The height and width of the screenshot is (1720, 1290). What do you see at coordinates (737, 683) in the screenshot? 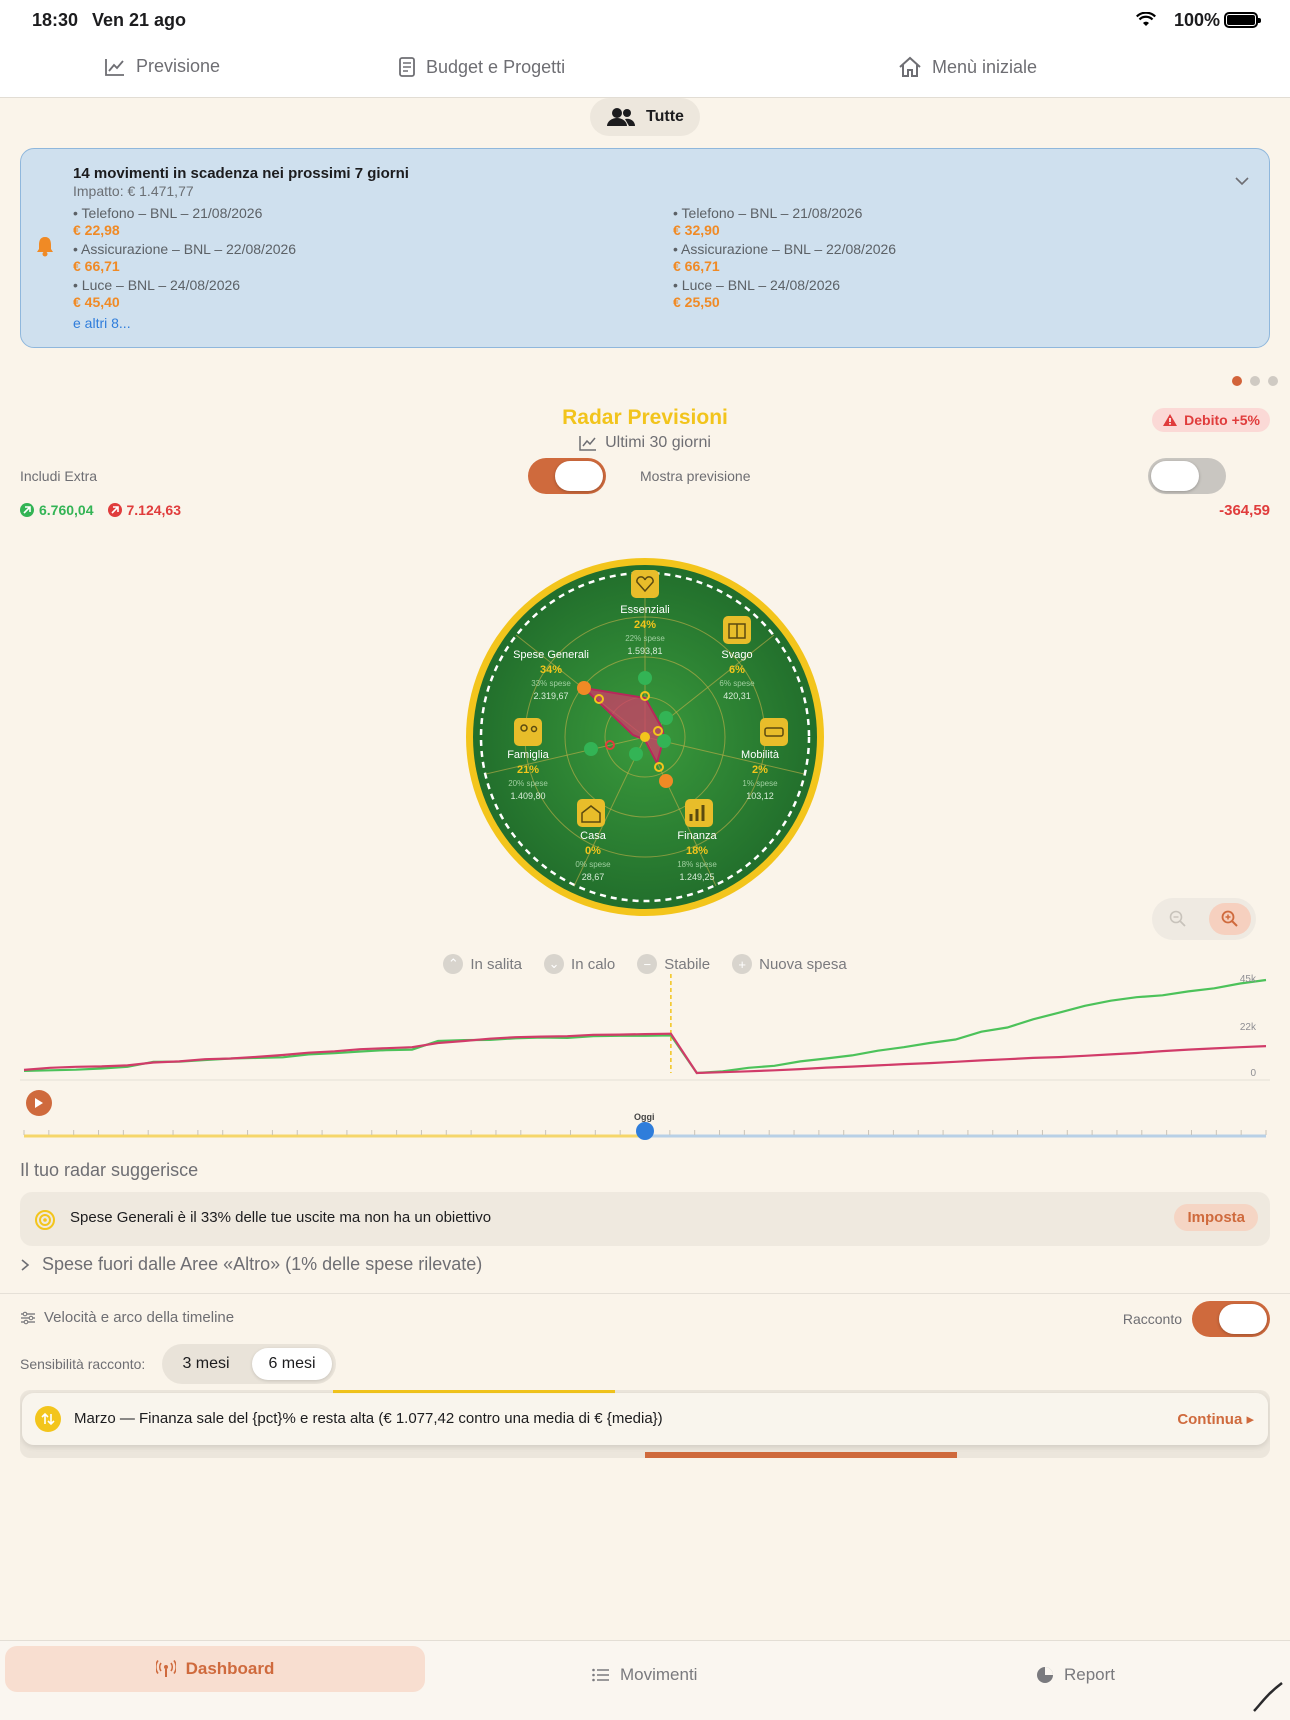
I see `category-share: 6% spese` at bounding box center [737, 683].